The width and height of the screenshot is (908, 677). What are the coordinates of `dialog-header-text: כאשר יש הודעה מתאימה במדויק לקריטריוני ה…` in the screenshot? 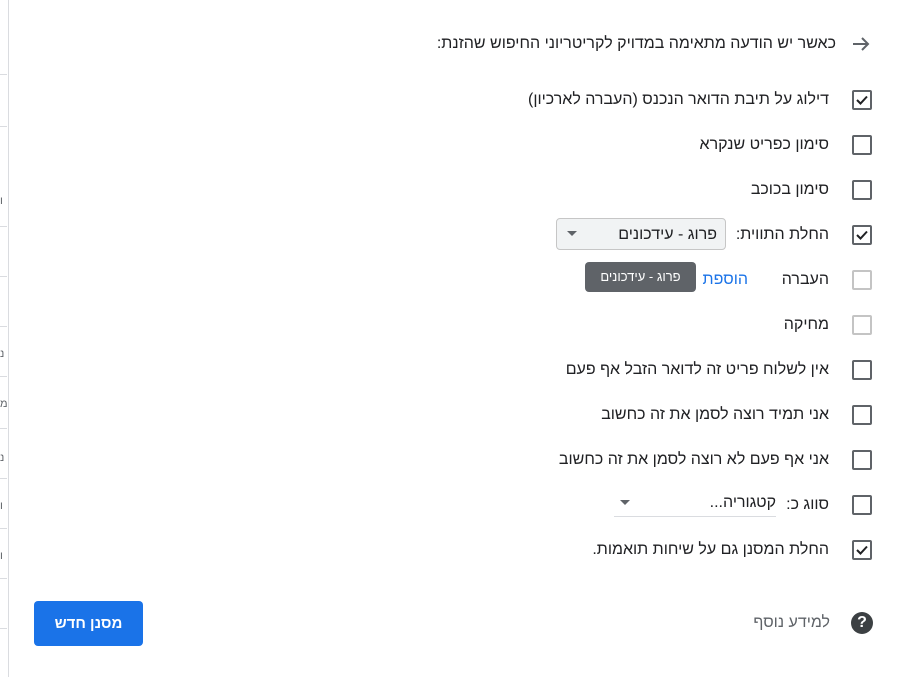 It's located at (636, 43).